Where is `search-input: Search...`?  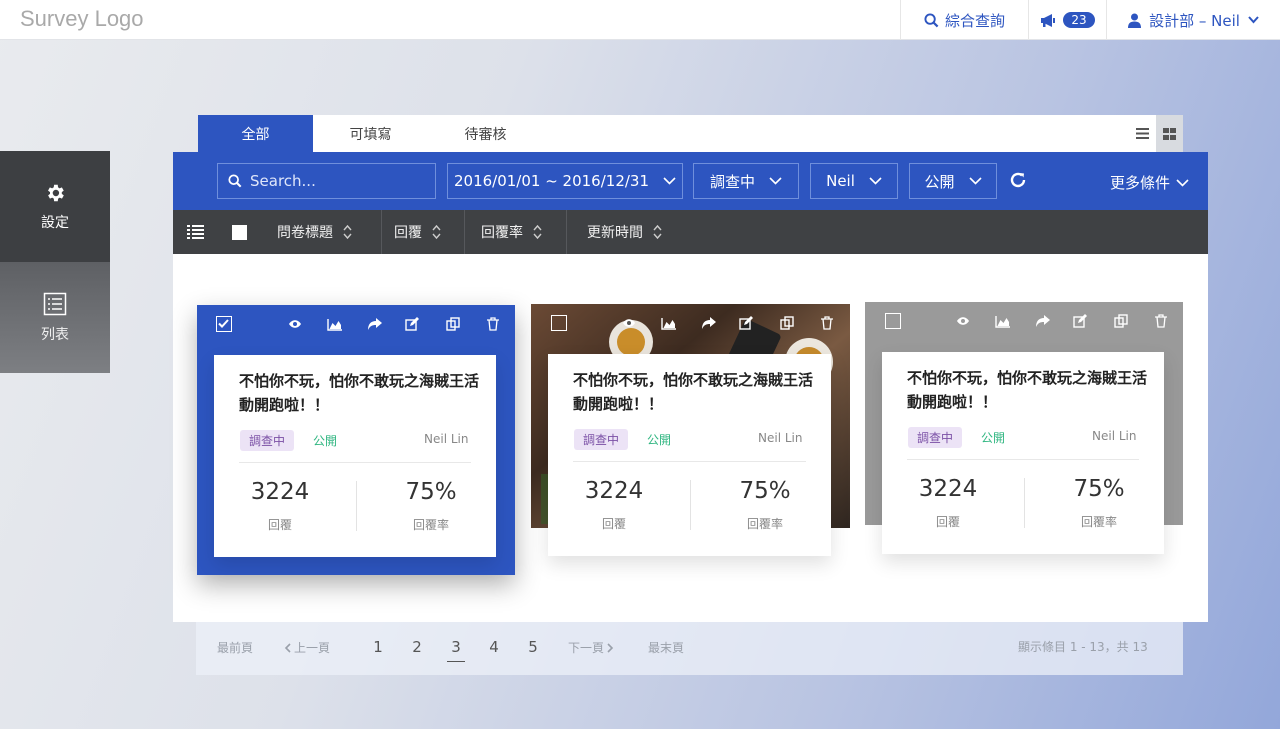 search-input: Search... is located at coordinates (326, 181).